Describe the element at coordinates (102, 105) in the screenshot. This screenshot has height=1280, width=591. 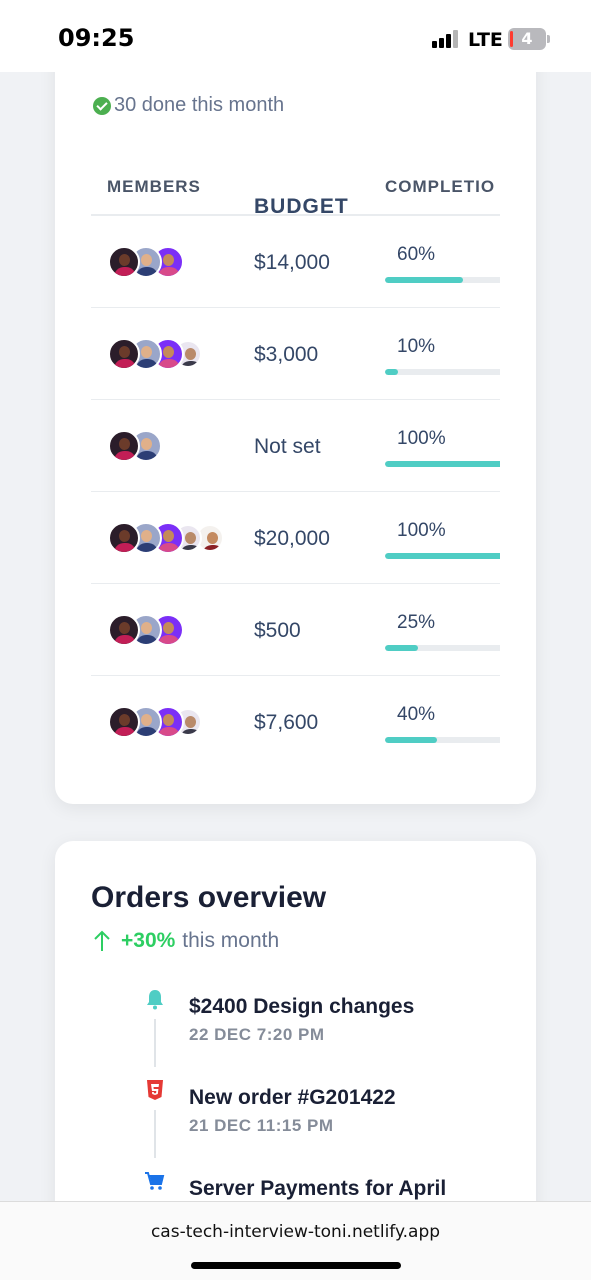
I see `check-circle-icon` at that location.